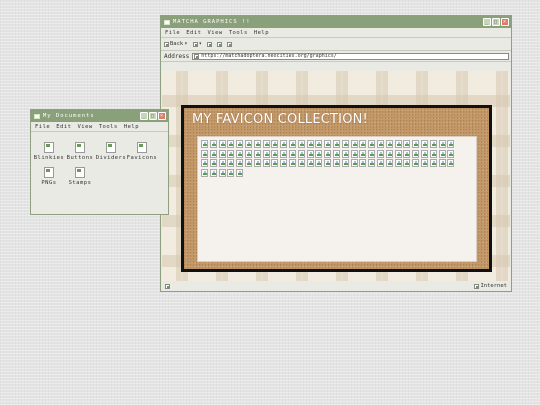 The height and width of the screenshot is (405, 540). What do you see at coordinates (80, 151) in the screenshot?
I see `folder-buttons: Buttons` at bounding box center [80, 151].